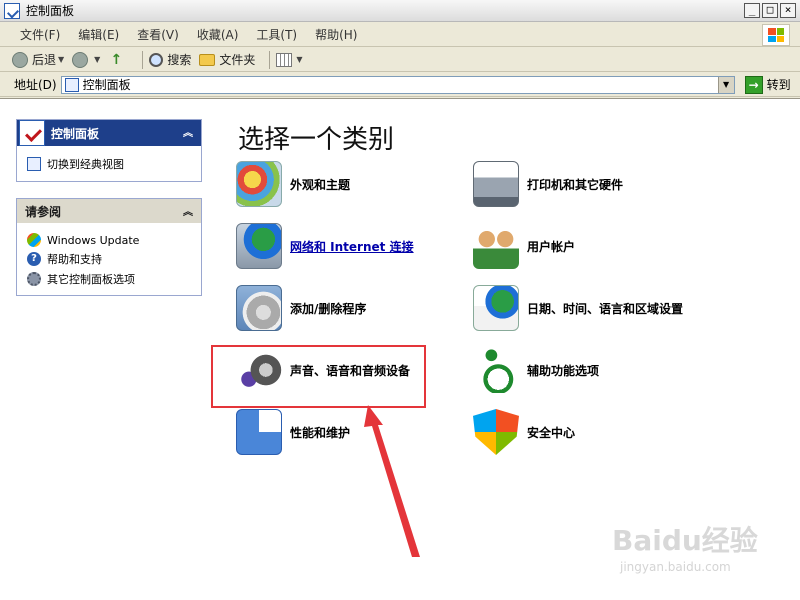 This screenshot has height=600, width=800. I want to click on go-label: 转到, so click(778, 85).